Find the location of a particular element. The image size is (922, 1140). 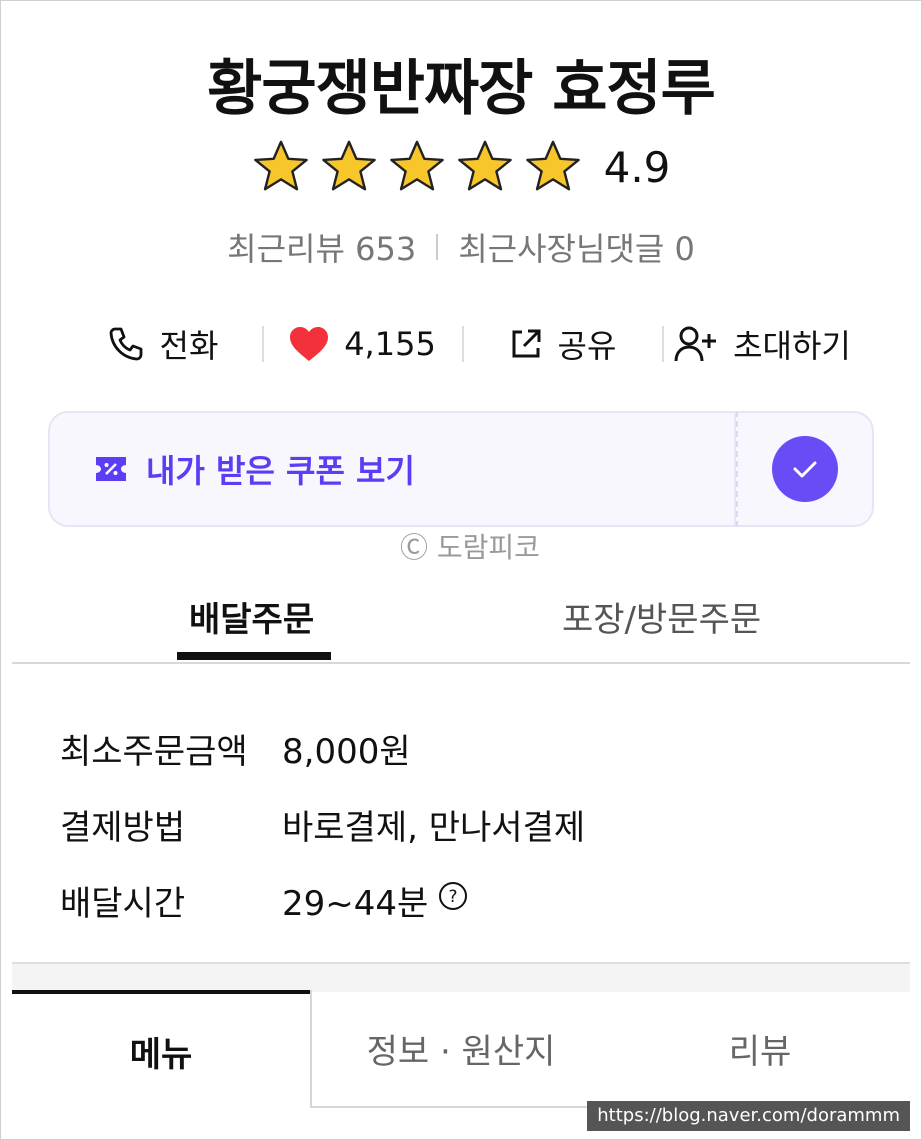

tab-review: 리뷰 is located at coordinates (760, 1049).